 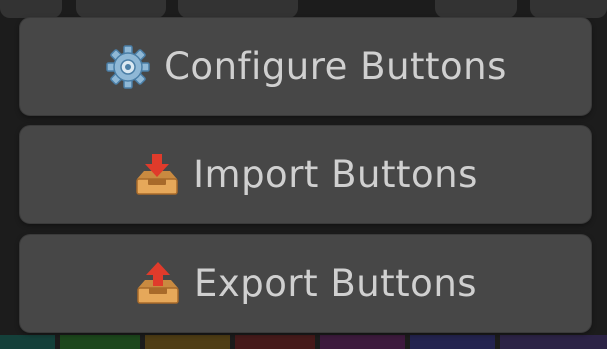 I want to click on configure-buttons-label: Configure Buttons, so click(x=335, y=66).